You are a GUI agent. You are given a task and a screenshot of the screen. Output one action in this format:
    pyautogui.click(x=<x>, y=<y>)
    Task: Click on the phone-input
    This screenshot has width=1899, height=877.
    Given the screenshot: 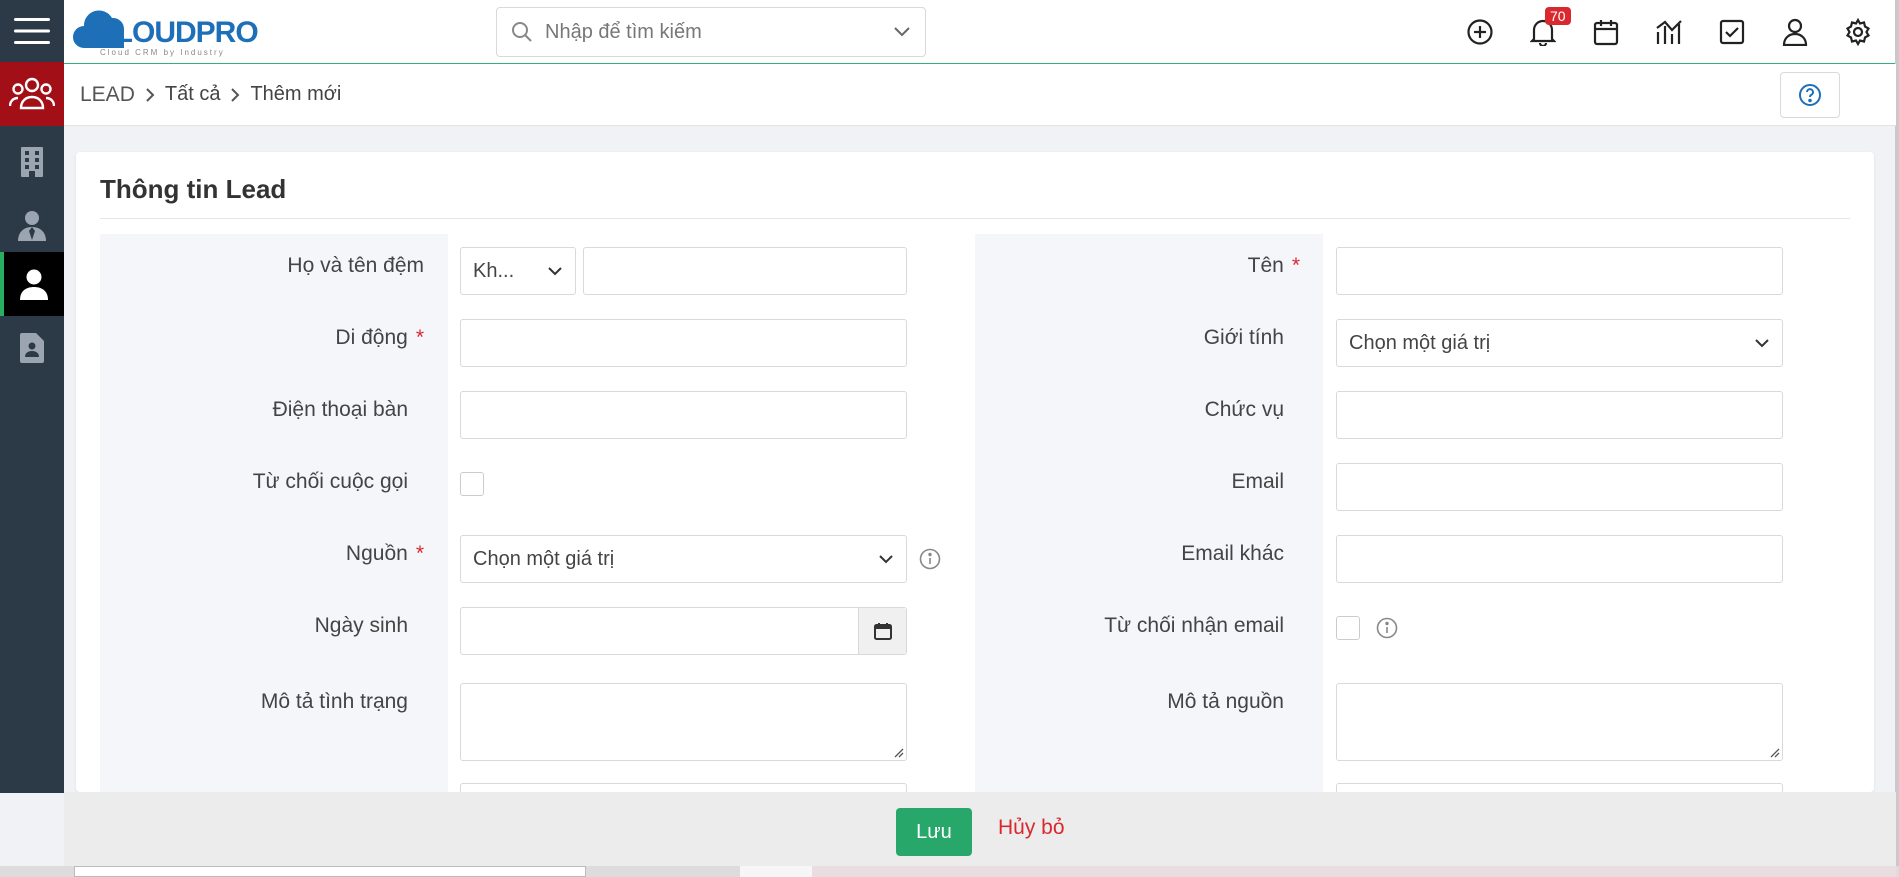 What is the action you would take?
    pyautogui.click(x=683, y=415)
    